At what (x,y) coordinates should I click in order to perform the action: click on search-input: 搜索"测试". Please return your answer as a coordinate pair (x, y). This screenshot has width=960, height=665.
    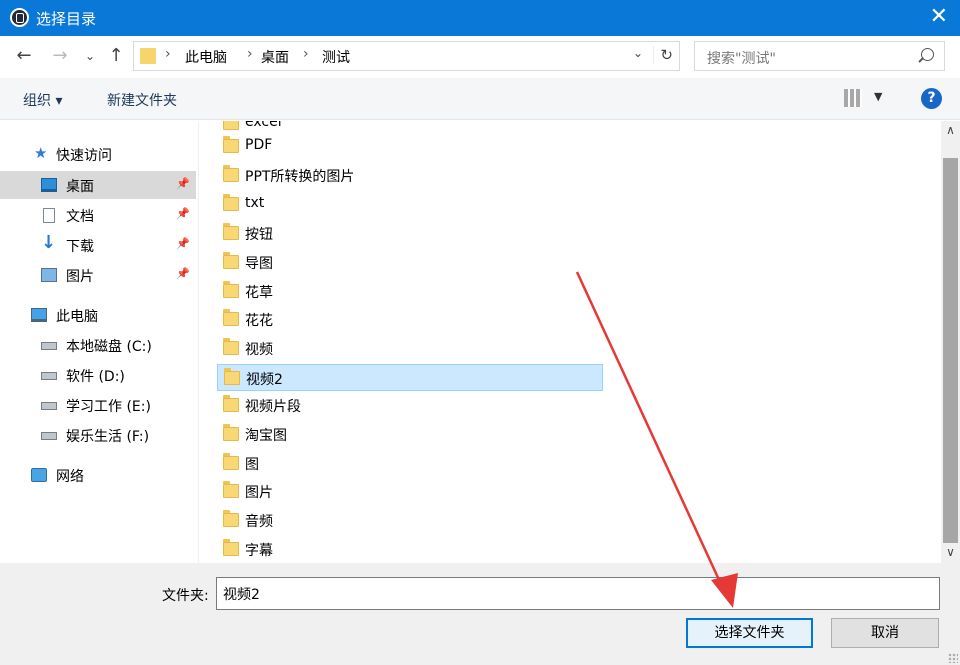
    Looking at the image, I should click on (819, 56).